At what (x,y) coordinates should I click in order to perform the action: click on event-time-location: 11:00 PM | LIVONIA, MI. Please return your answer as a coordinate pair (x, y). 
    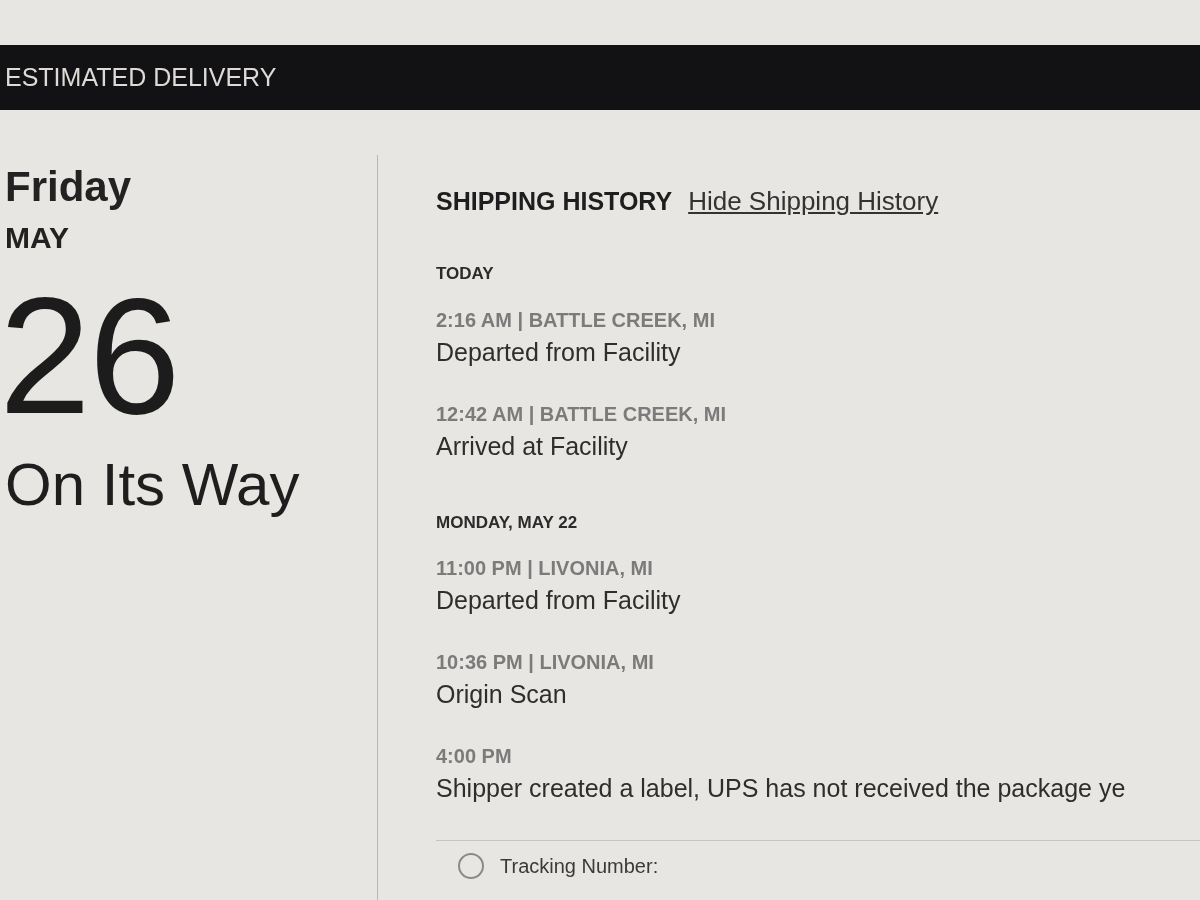
    Looking at the image, I should click on (544, 567).